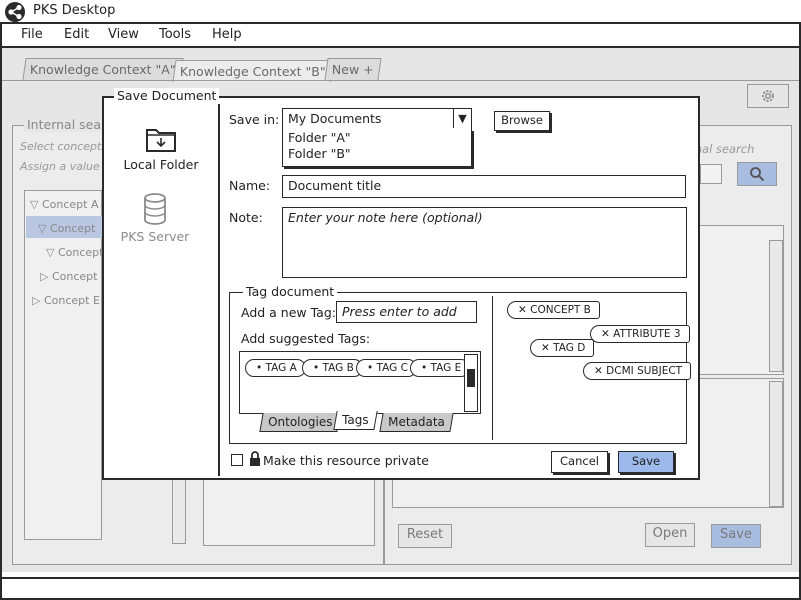 This screenshot has width=801, height=600. I want to click on right-scrollbar-top, so click(776, 306).